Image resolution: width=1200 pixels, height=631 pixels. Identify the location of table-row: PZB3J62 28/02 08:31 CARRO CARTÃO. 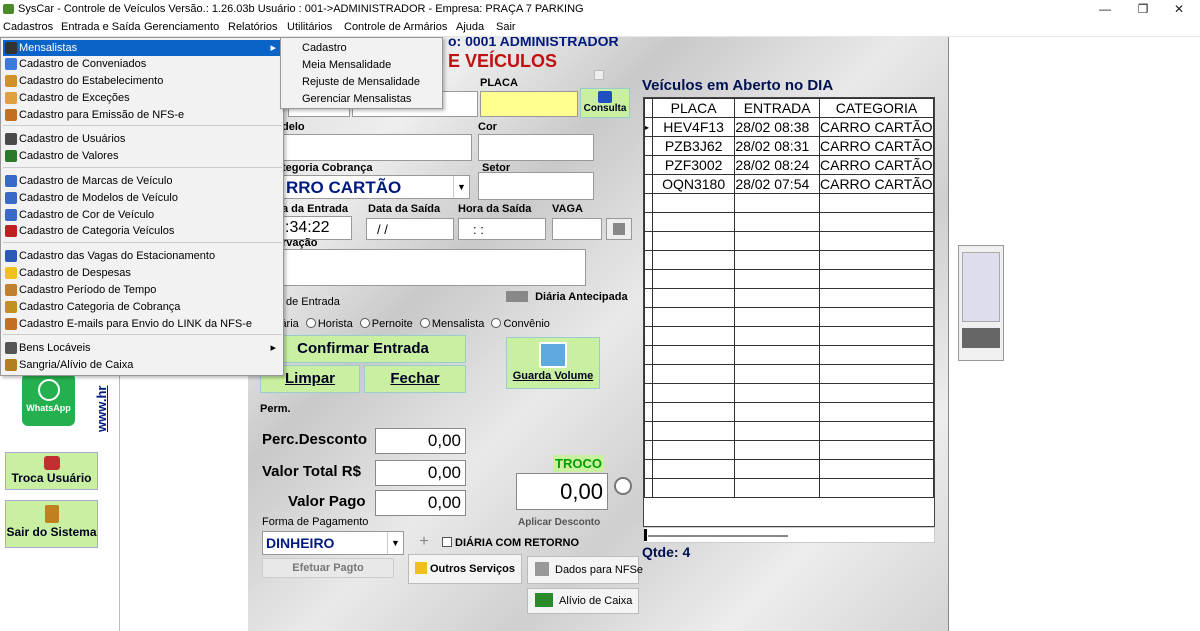
(789, 146).